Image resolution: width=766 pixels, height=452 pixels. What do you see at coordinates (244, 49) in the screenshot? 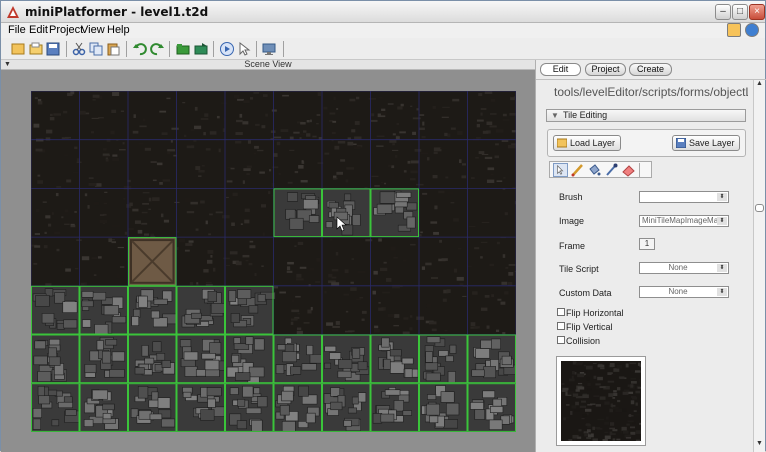
I see `pointer-icon` at bounding box center [244, 49].